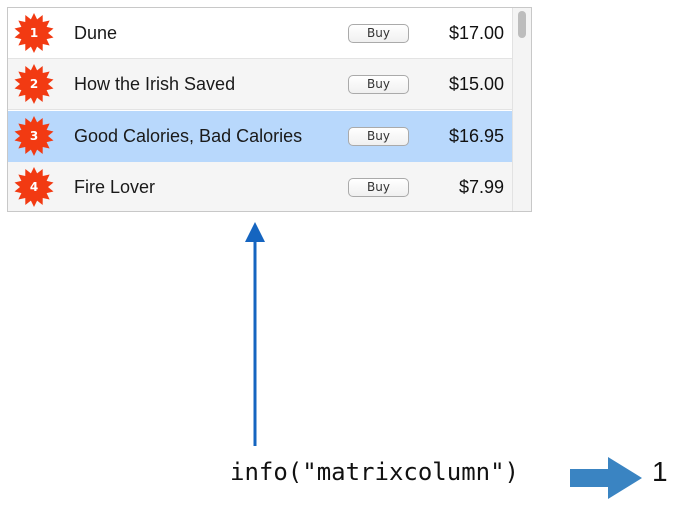 The image size is (679, 506). I want to click on starburst-badge-icon: 3, so click(34, 136).